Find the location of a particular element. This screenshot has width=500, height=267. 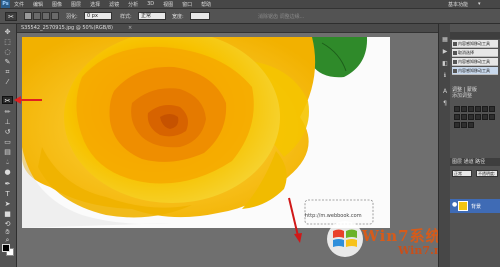

navigator-panel-icon: ◧ is located at coordinates (445, 64).